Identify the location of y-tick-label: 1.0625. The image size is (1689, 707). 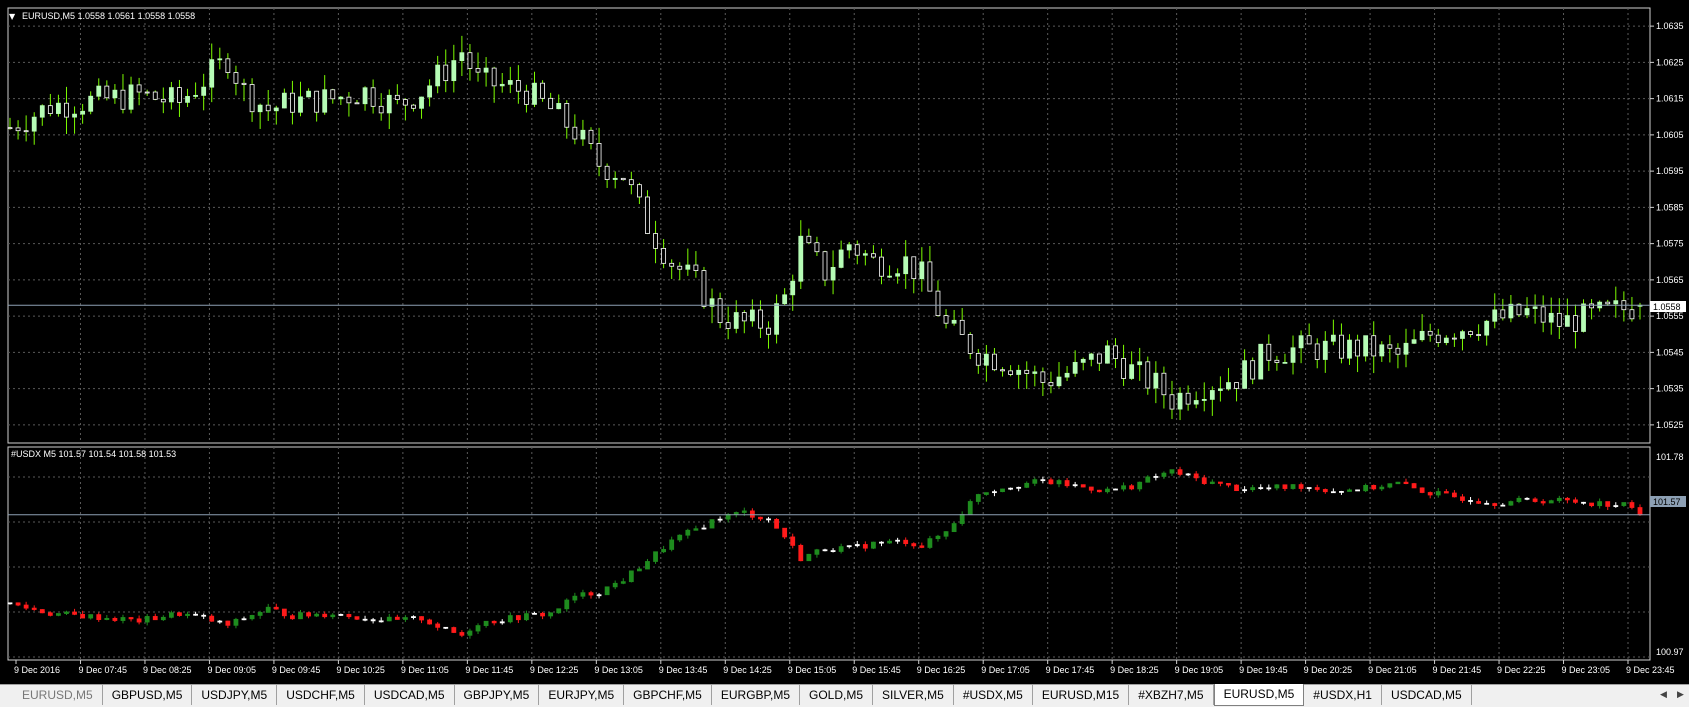
(1670, 62).